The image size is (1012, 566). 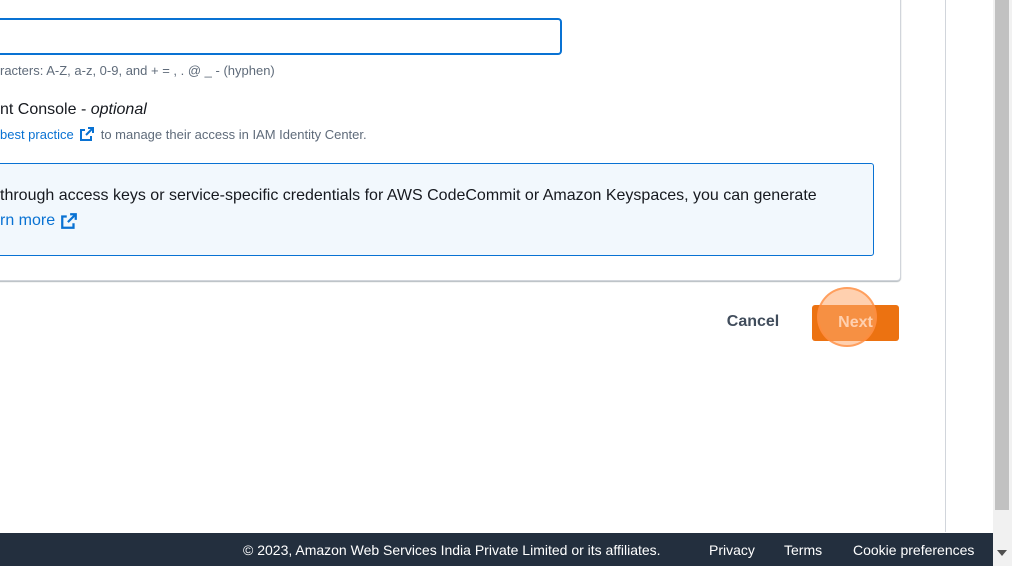 I want to click on scrollbar-thumb, so click(x=1002, y=255).